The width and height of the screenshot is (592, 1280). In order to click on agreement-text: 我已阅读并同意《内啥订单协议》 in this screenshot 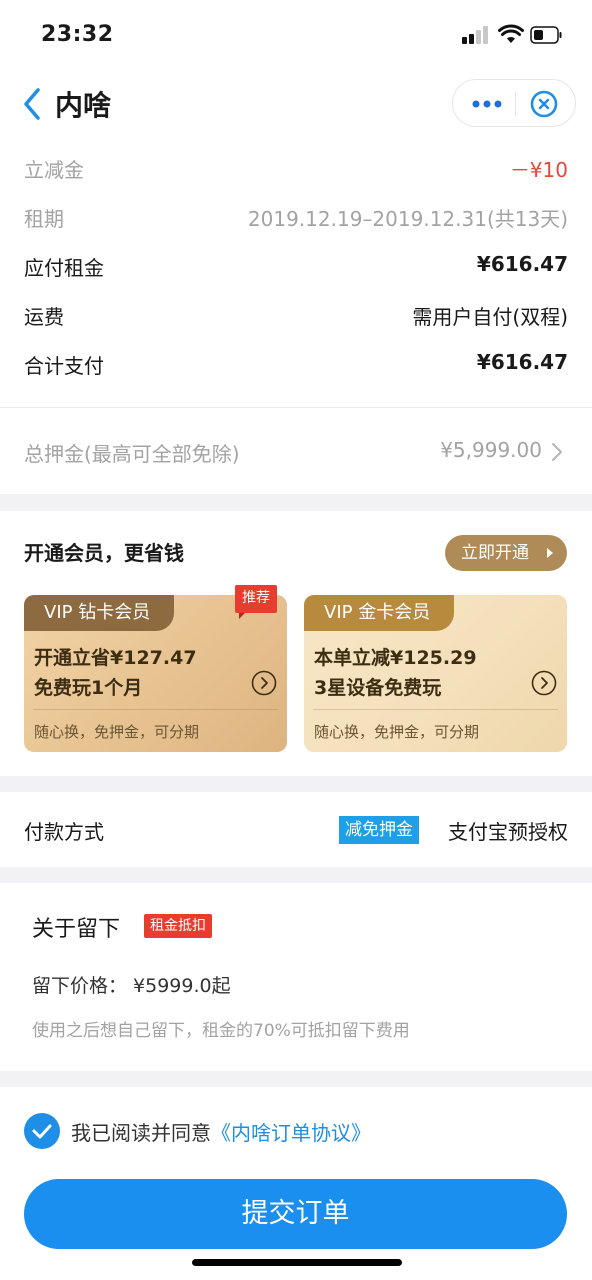, I will do `click(221, 1131)`.